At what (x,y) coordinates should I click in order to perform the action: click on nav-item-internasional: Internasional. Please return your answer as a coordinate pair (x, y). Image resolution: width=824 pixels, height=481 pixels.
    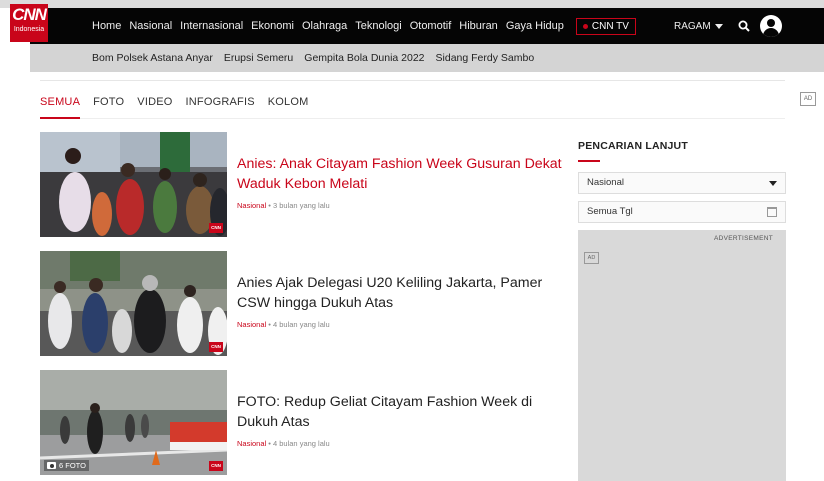
    Looking at the image, I should click on (211, 26).